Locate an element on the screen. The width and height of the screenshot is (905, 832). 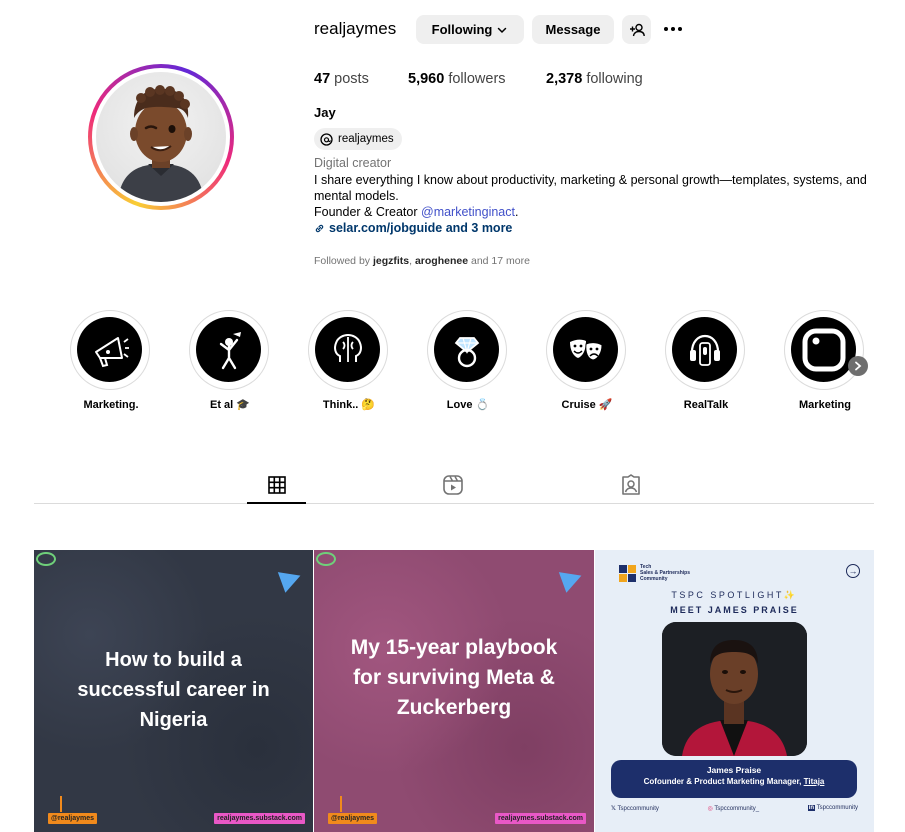
threads-badge: realjaymes is located at coordinates (358, 139).